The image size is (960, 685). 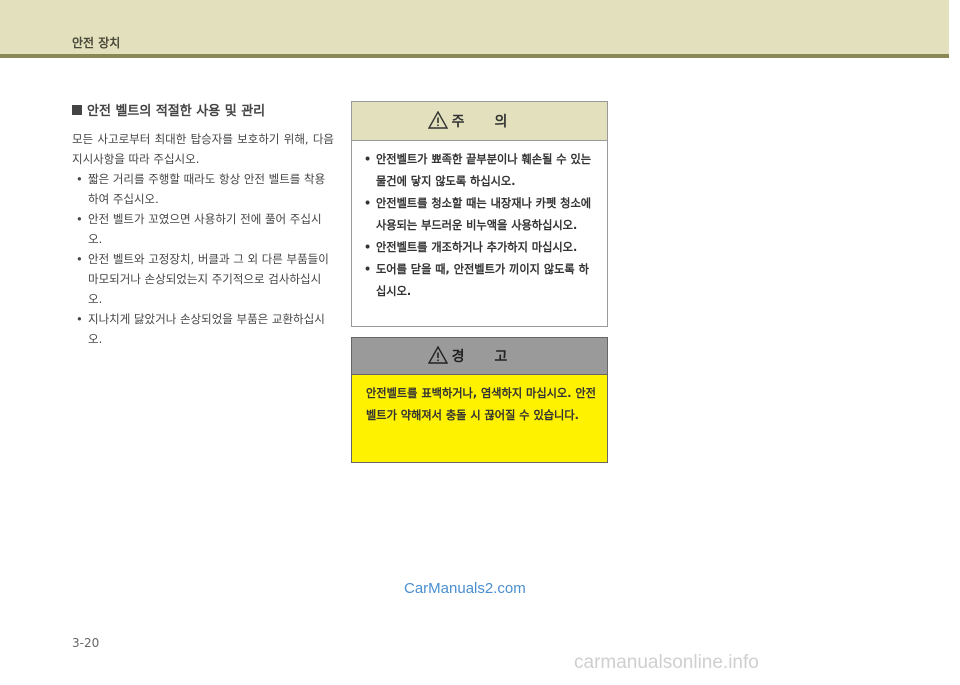 I want to click on header-rule, so click(x=474, y=56).